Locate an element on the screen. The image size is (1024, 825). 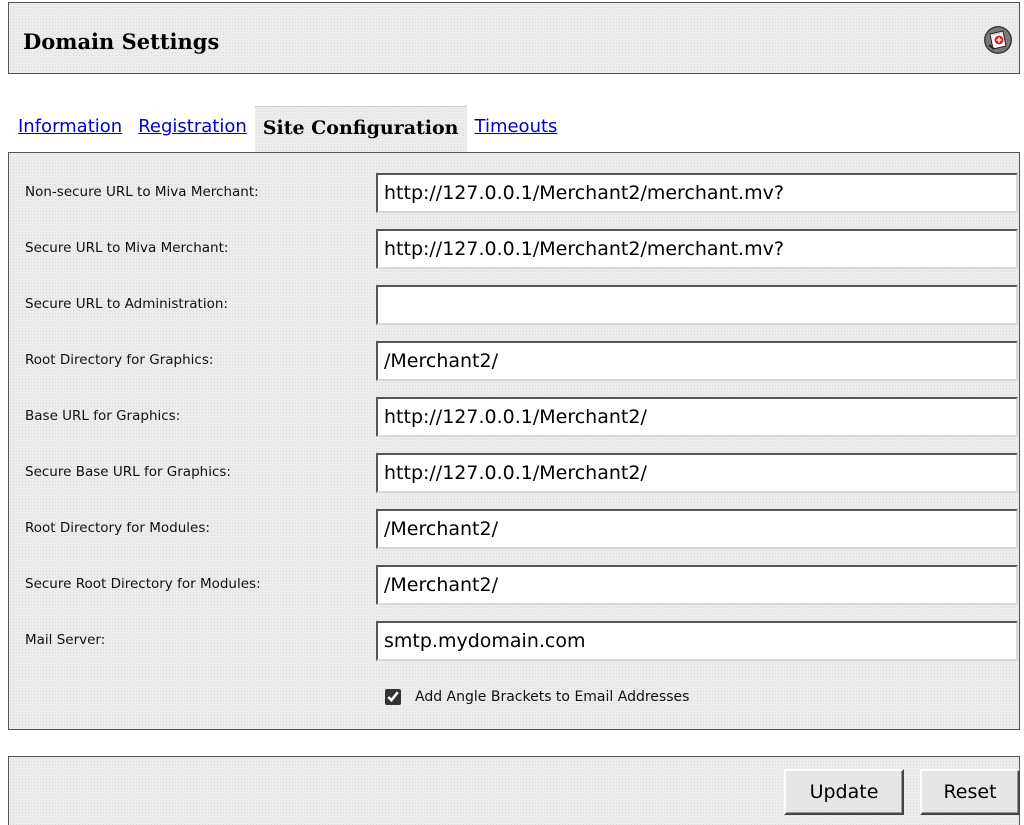
field-row-mail-server: Mail Server: is located at coordinates (514, 641).